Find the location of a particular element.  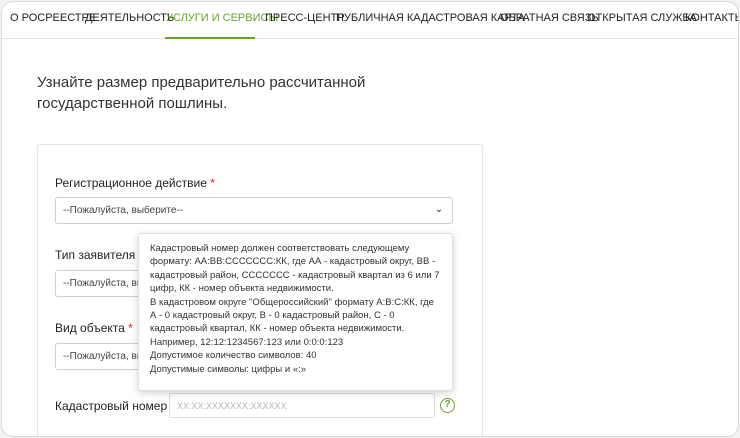

object-type-label: Вид объекта * is located at coordinates (94, 328).